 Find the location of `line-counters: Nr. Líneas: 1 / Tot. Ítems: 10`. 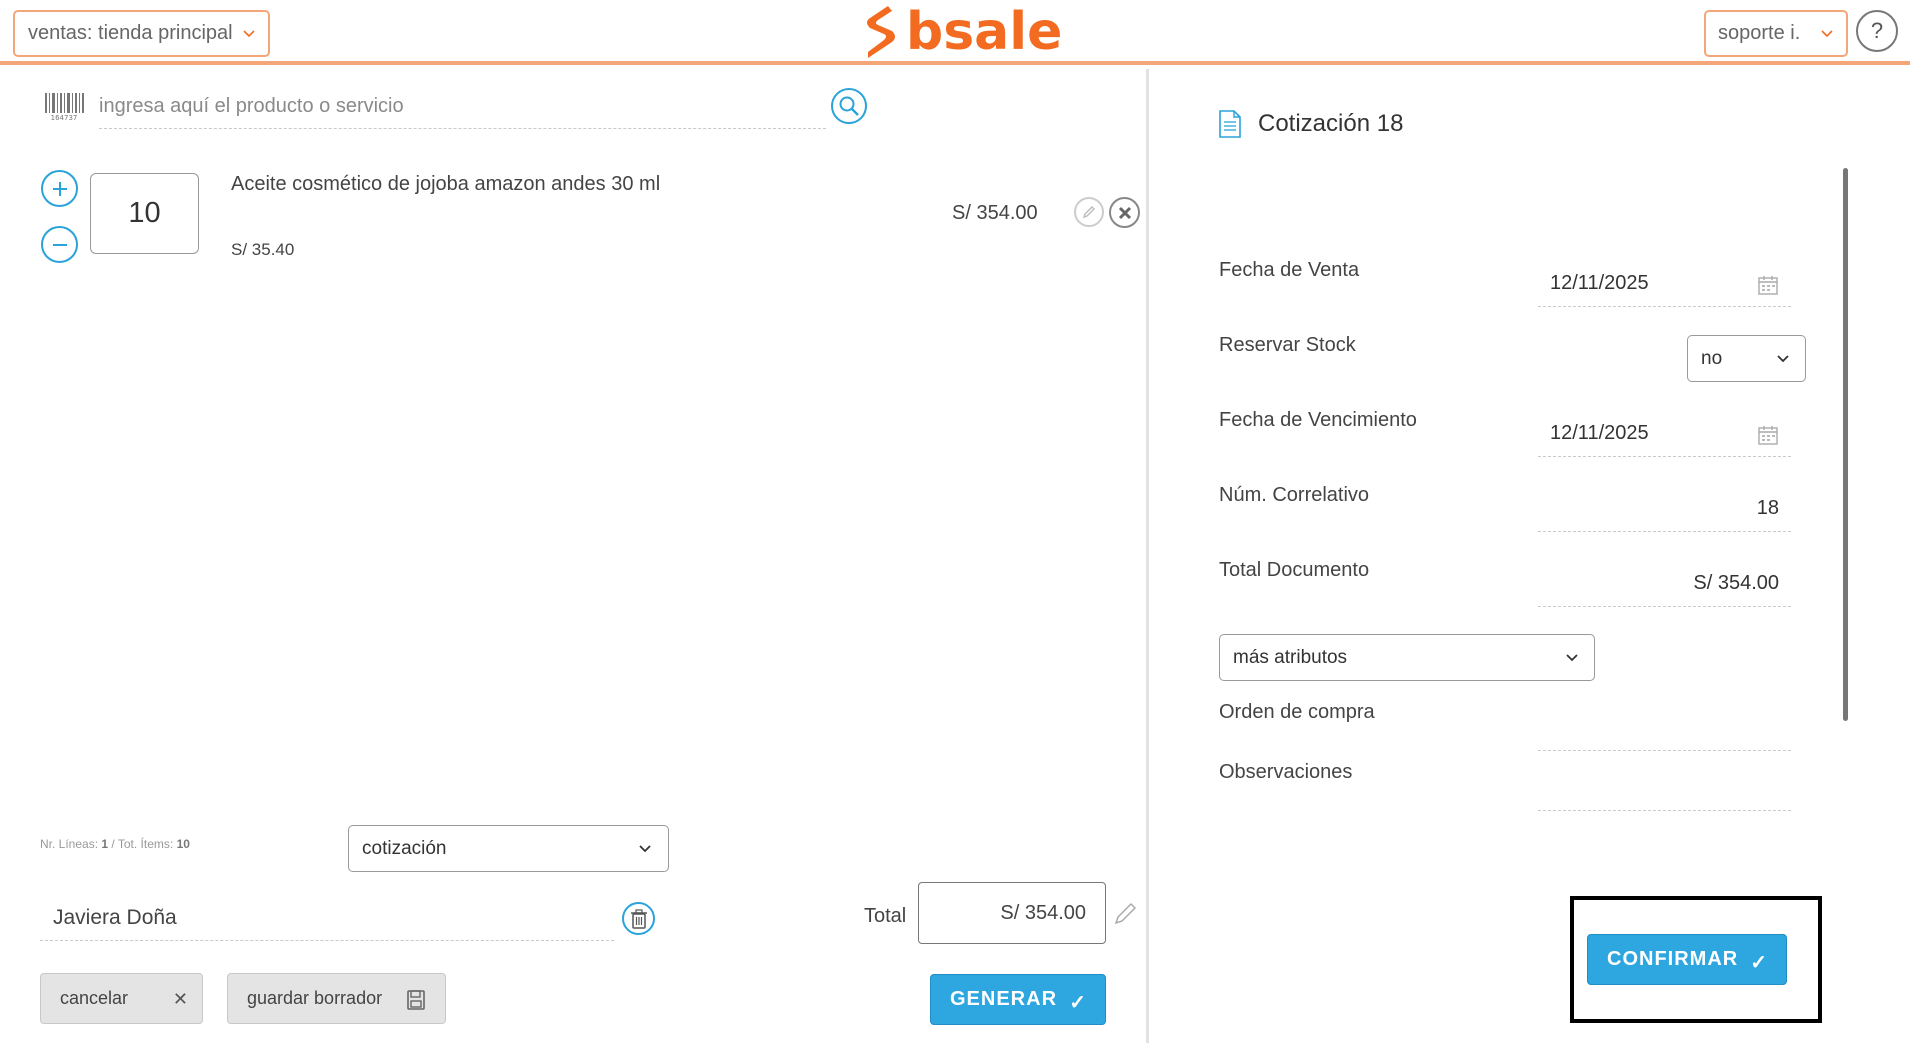

line-counters: Nr. Líneas: 1 / Tot. Ítems: 10 is located at coordinates (115, 844).